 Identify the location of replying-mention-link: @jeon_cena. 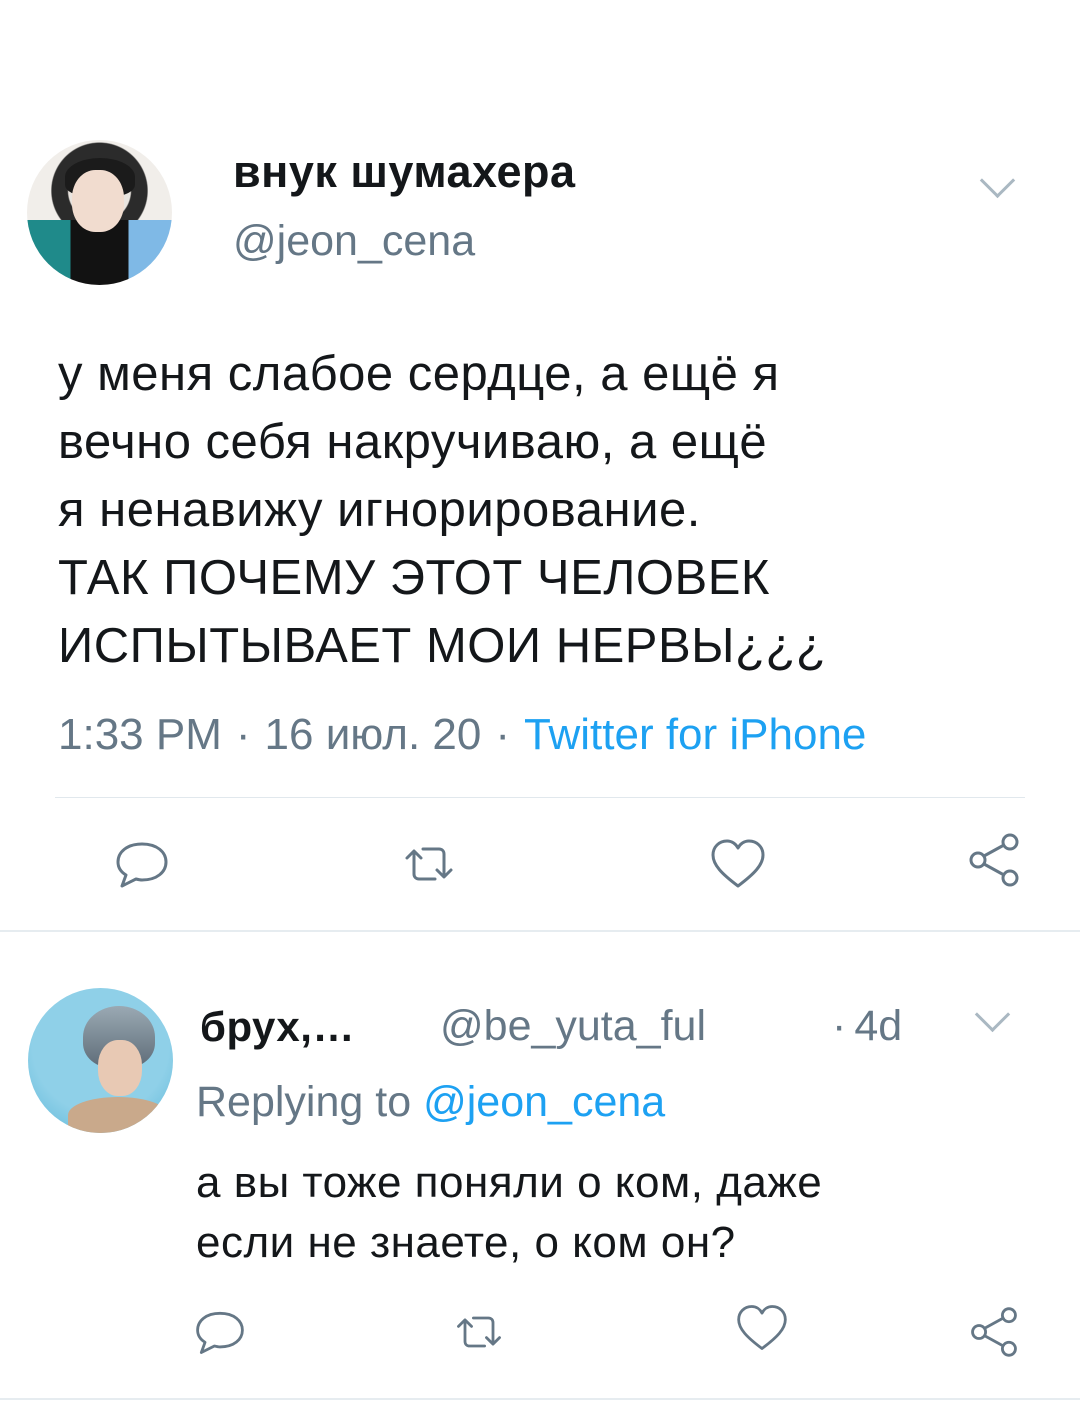
(544, 1102).